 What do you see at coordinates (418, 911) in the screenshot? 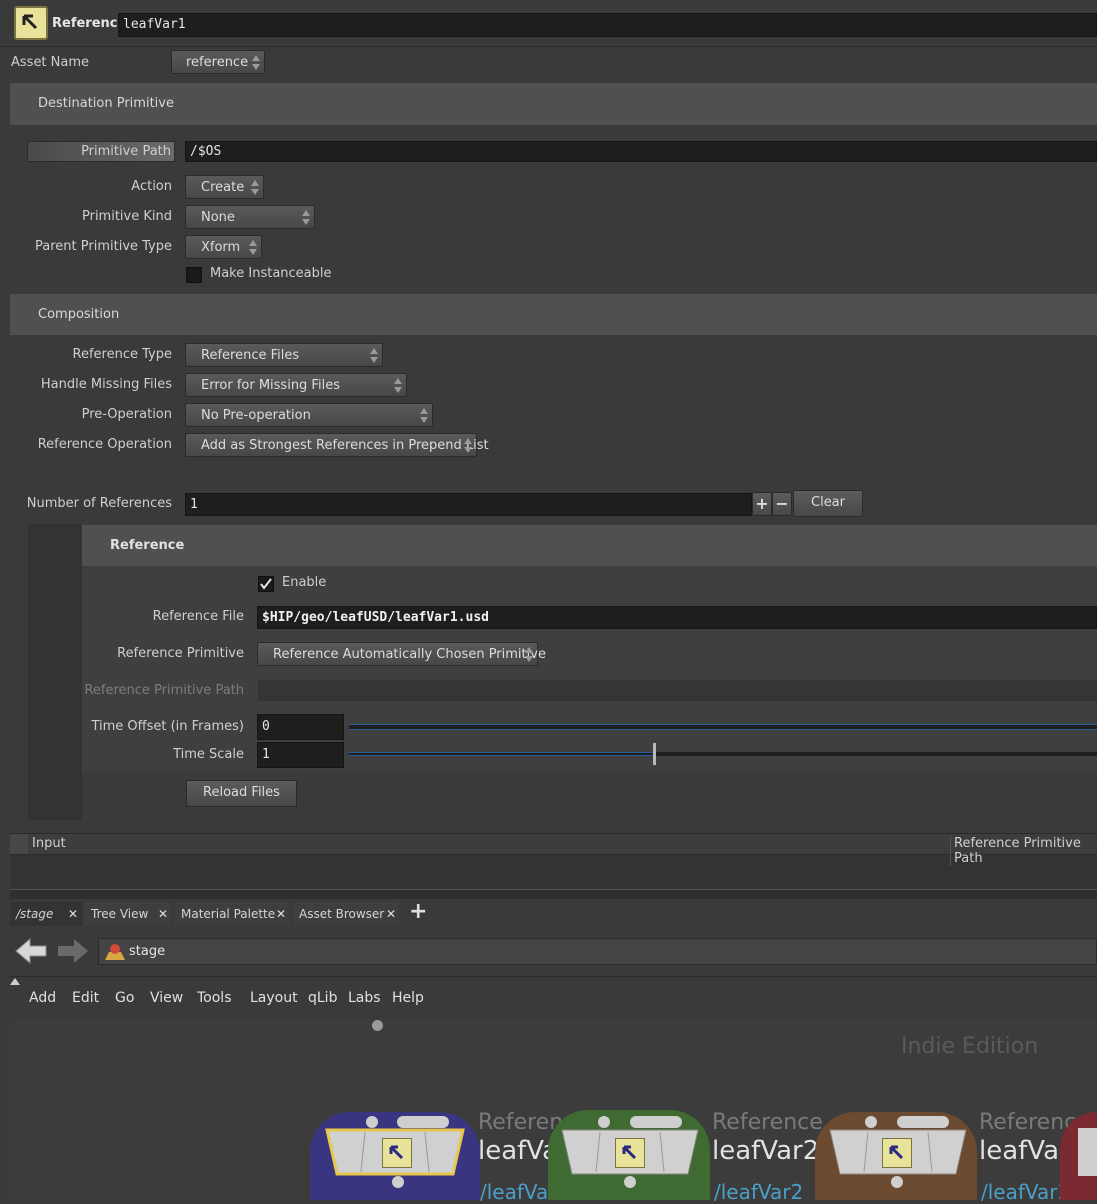
I see `add-tab-icon: +` at bounding box center [418, 911].